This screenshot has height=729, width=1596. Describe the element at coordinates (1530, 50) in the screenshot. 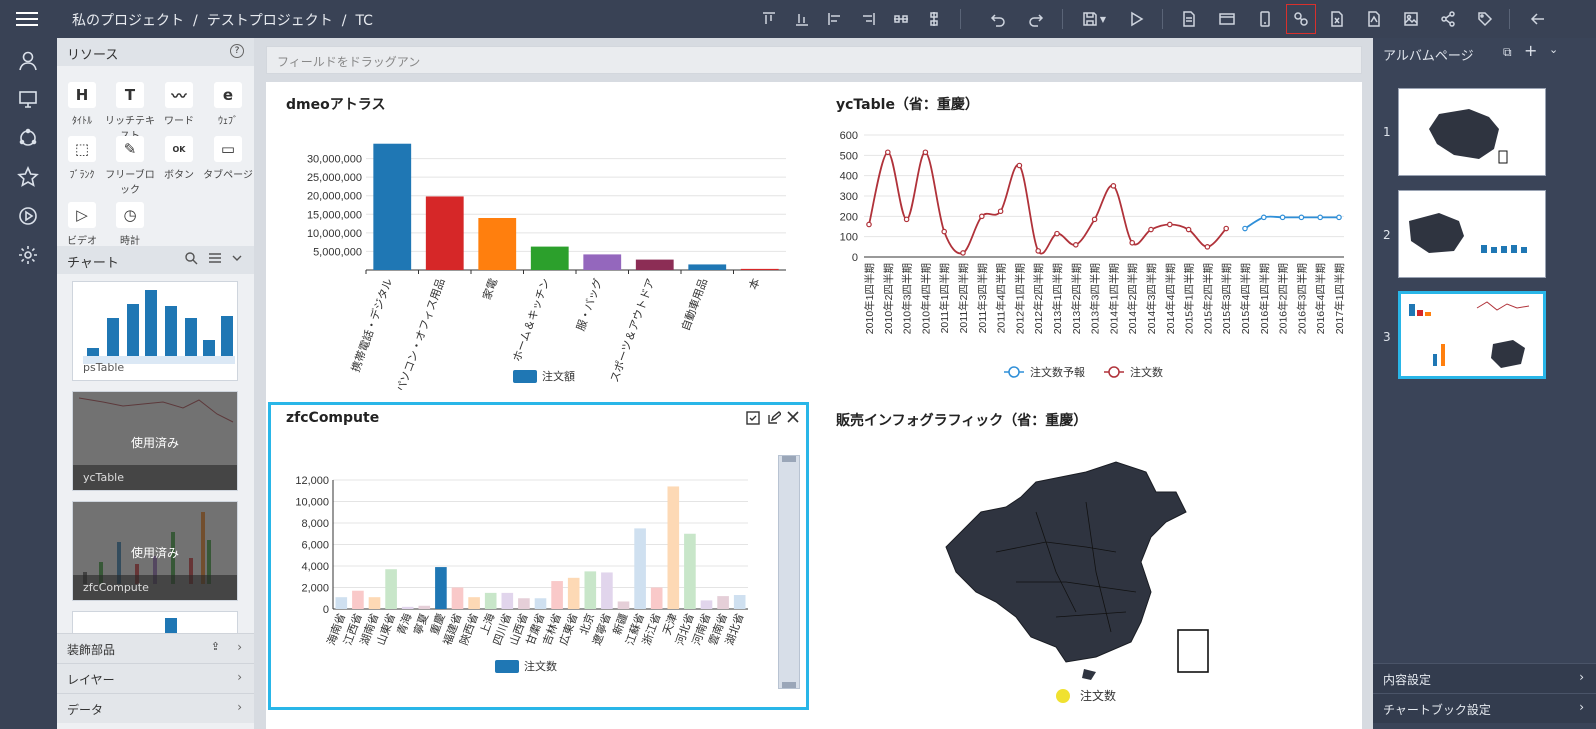

I see `add-page-icon: +` at that location.